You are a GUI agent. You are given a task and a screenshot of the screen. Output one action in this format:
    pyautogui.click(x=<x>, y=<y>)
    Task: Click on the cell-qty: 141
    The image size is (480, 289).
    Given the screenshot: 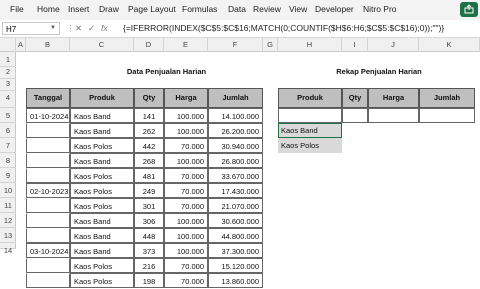 What is the action you would take?
    pyautogui.click(x=149, y=115)
    